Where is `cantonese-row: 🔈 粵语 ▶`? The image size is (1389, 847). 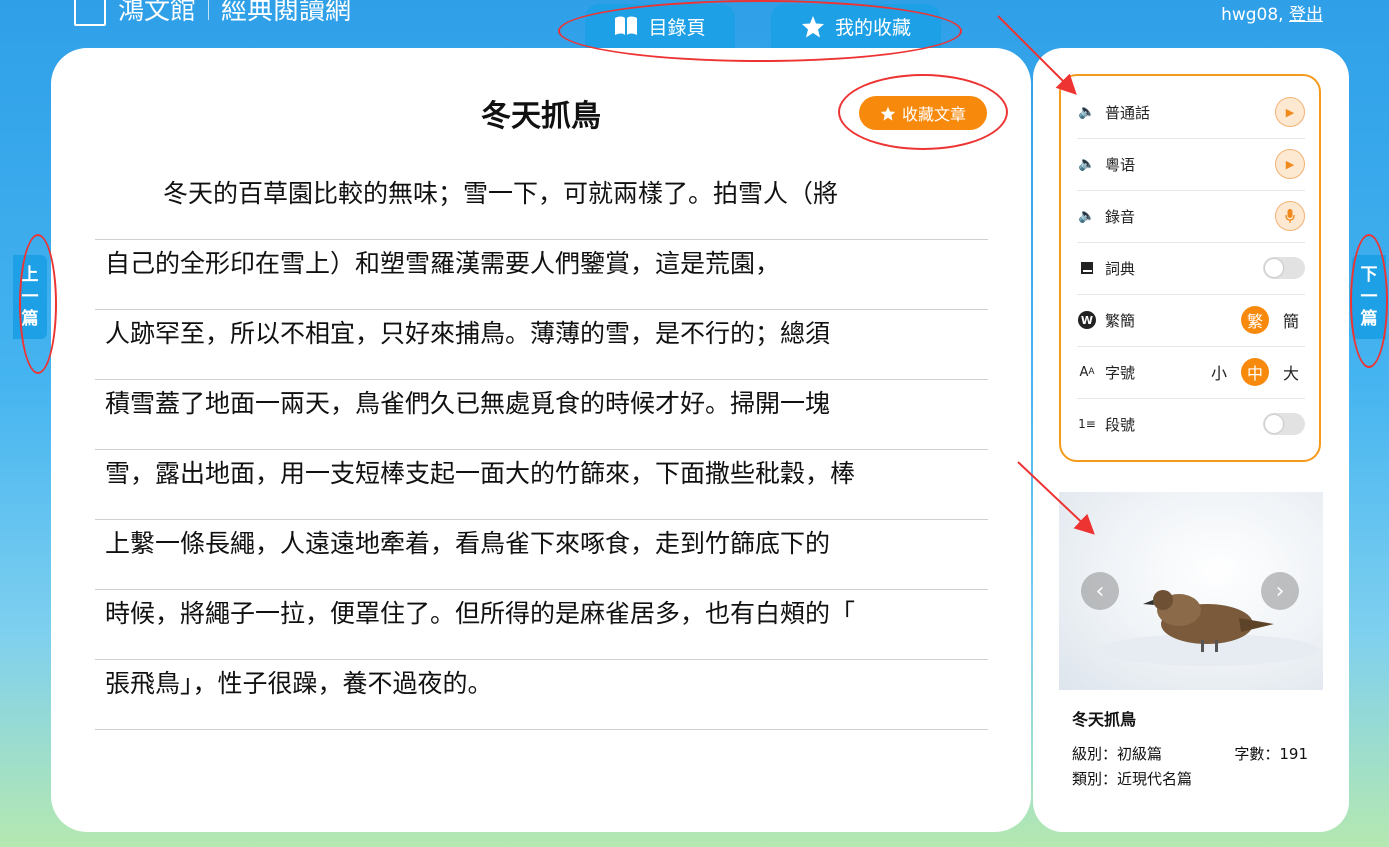
cantonese-row: 🔈 粵语 ▶ is located at coordinates (1191, 164).